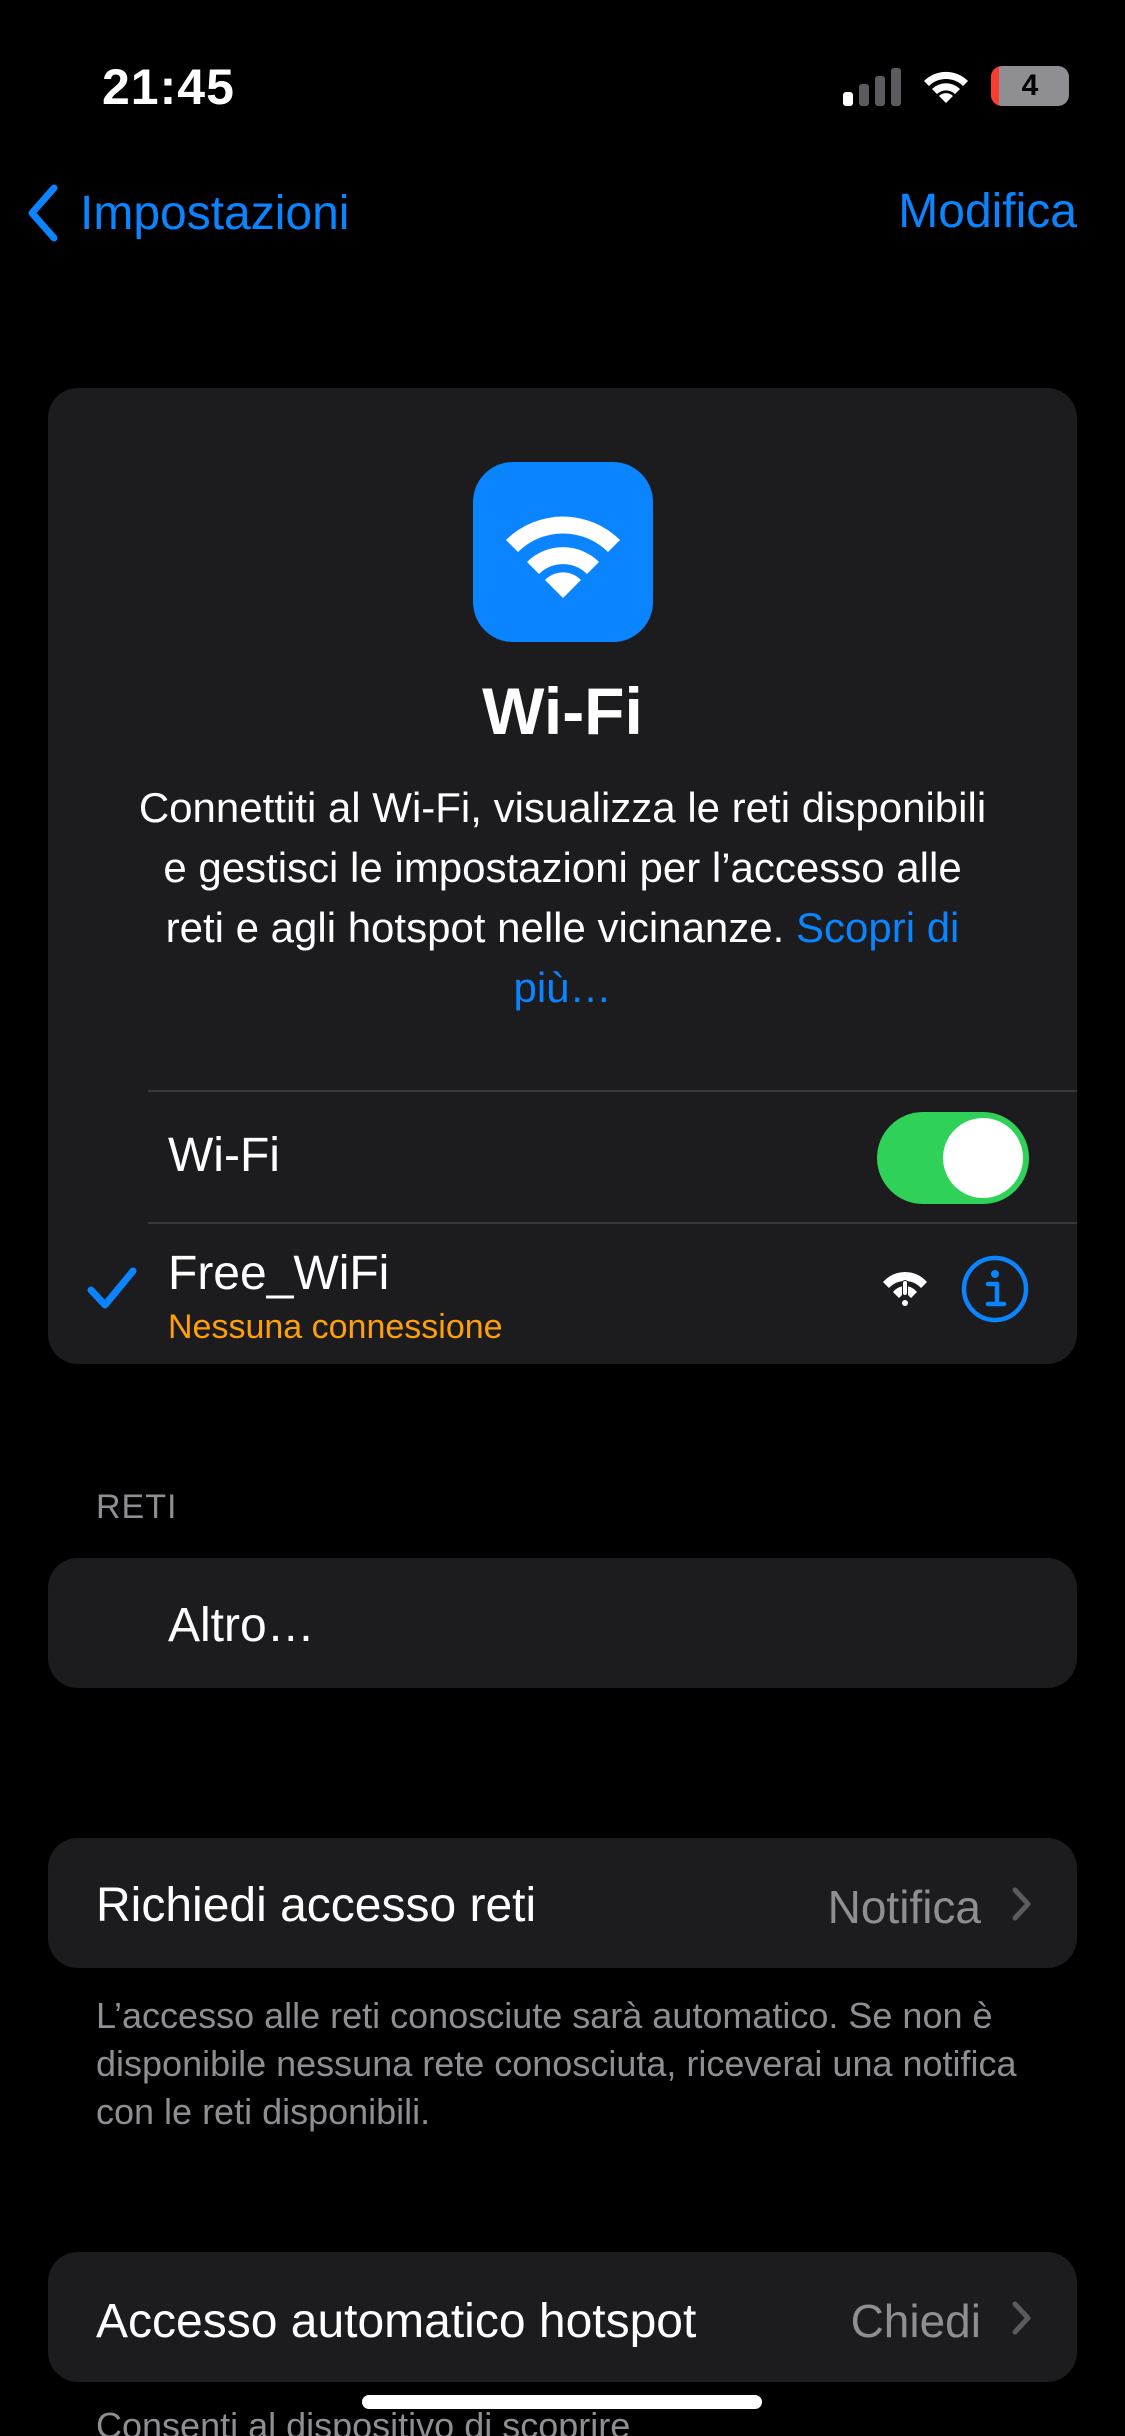 The width and height of the screenshot is (1125, 2436). I want to click on auto-hotspot-row: Accesso automatico hotspot Chiedi, so click(562, 2317).